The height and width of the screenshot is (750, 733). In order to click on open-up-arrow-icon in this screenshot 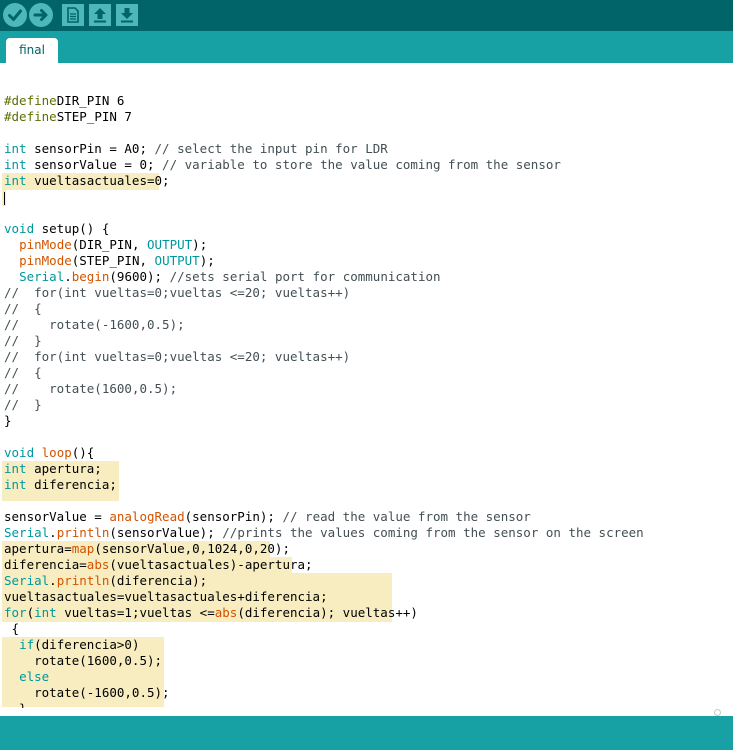, I will do `click(100, 15)`.